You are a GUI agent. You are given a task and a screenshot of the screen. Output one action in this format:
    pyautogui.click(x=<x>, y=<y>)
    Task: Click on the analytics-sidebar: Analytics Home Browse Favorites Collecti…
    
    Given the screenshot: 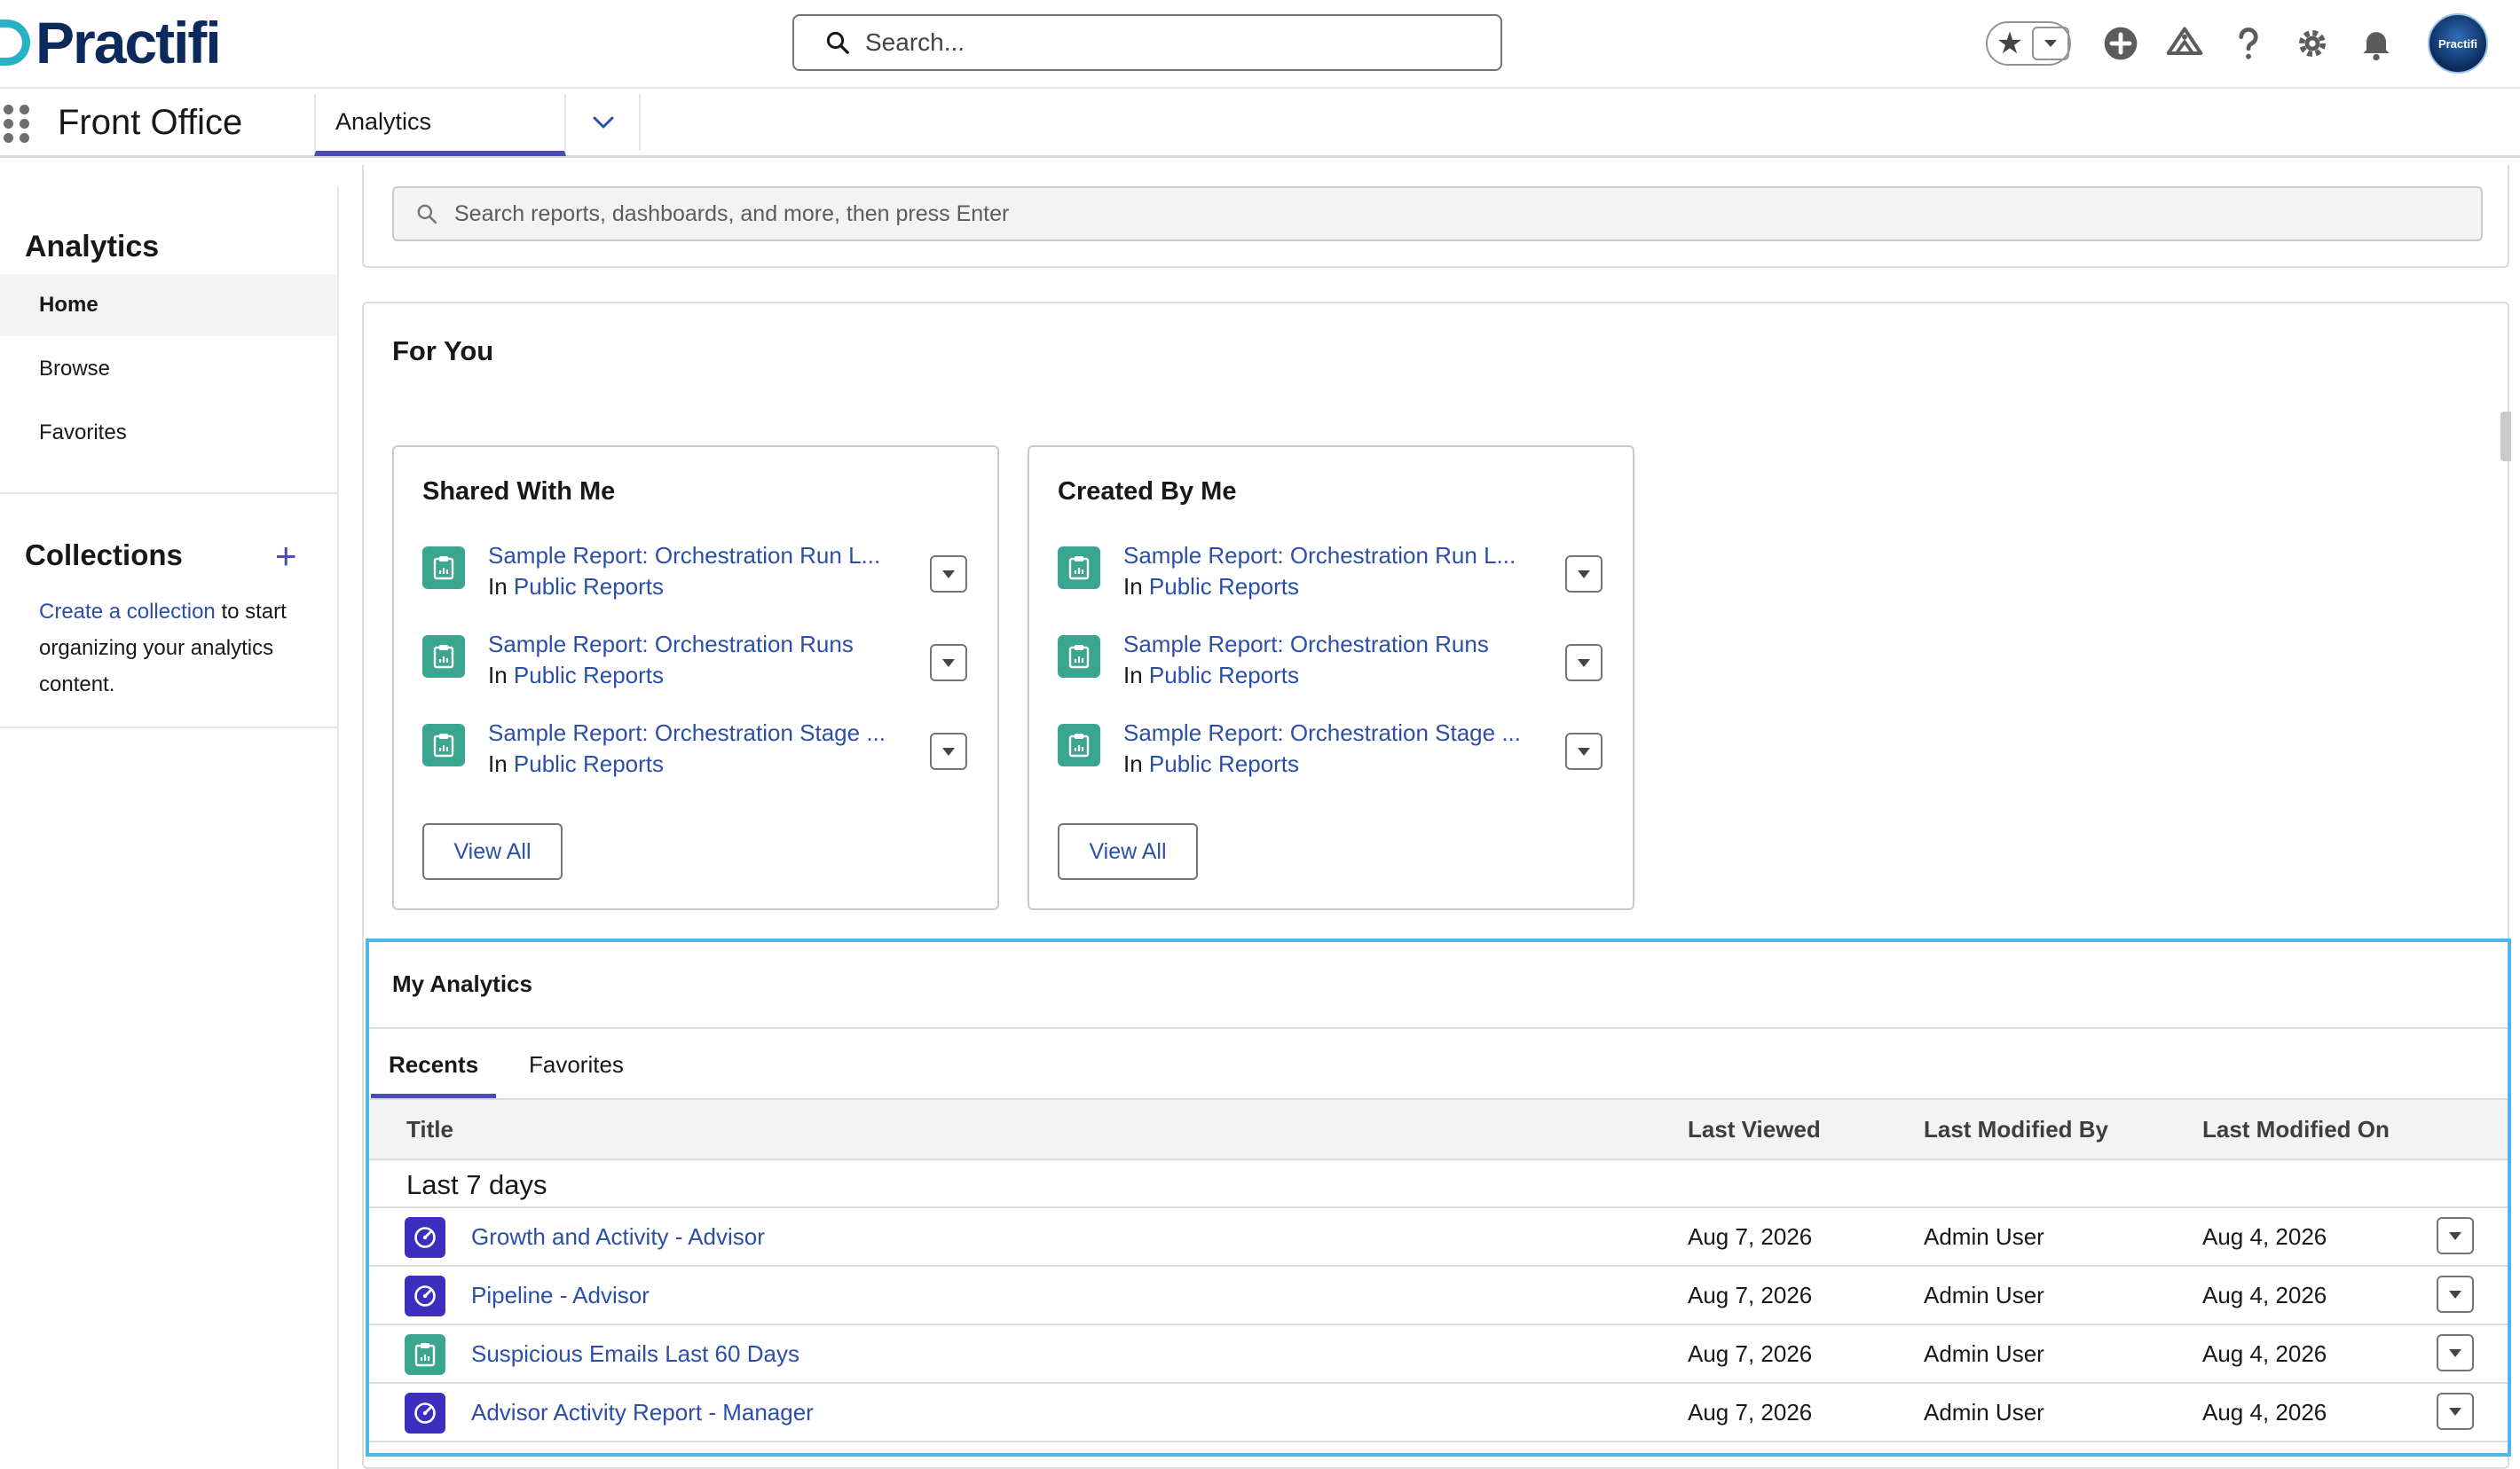 What is the action you would take?
    pyautogui.click(x=169, y=828)
    